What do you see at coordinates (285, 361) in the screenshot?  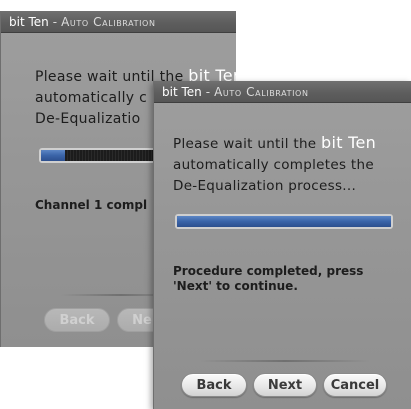 I see `front-window-divider` at bounding box center [285, 361].